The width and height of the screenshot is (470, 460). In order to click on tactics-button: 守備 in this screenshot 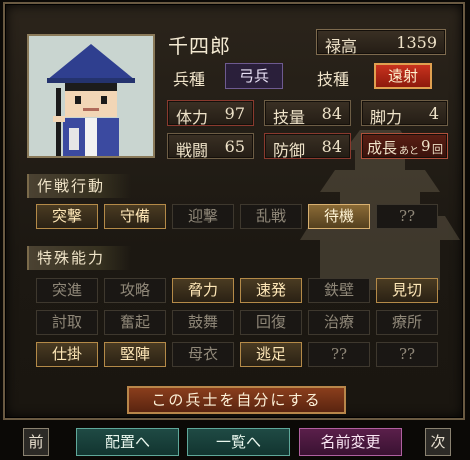, I will do `click(135, 216)`.